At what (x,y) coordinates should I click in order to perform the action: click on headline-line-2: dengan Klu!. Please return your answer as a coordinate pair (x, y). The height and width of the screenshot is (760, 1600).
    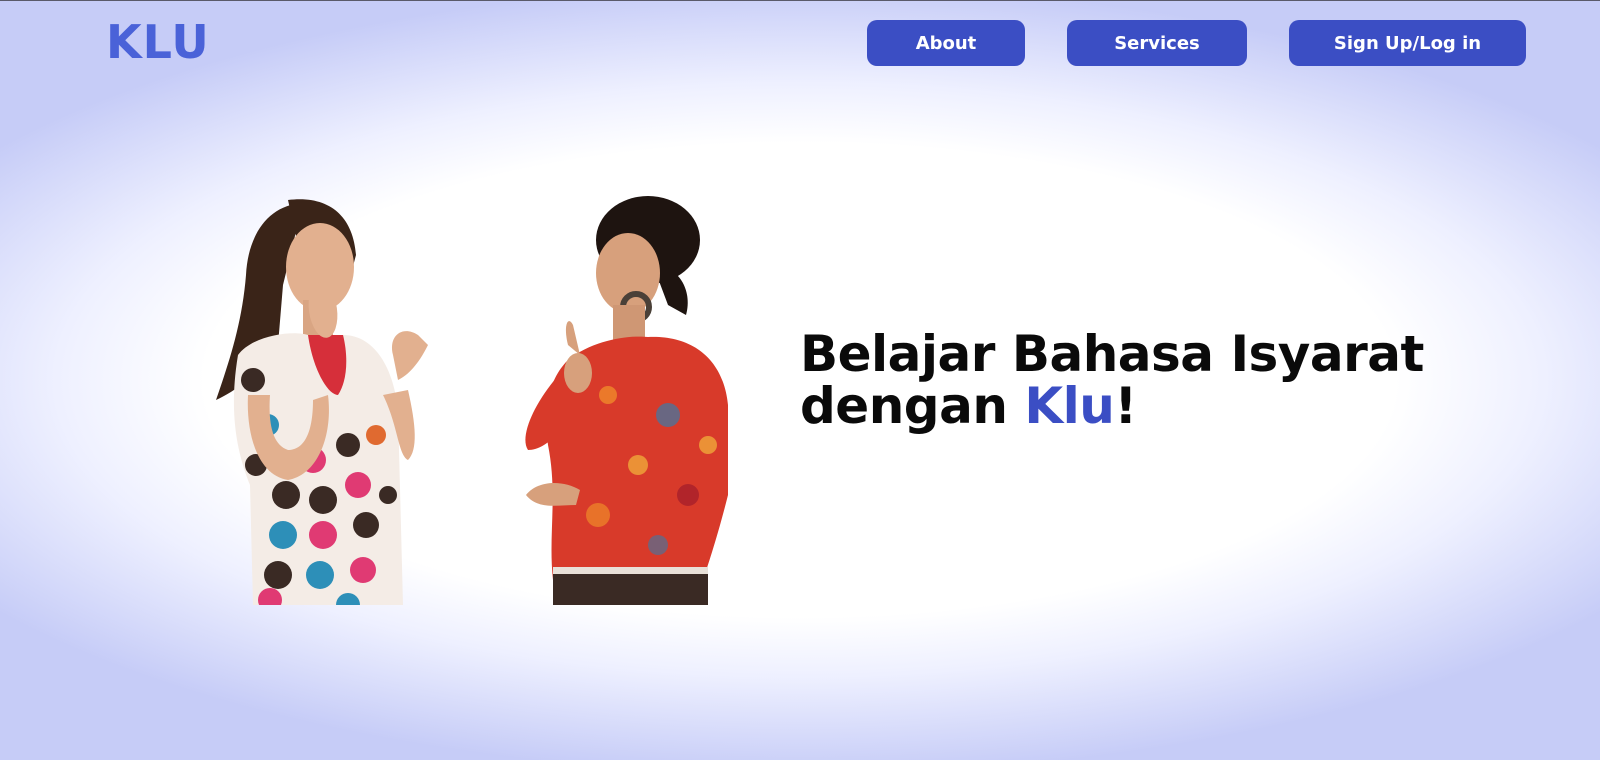
    Looking at the image, I should click on (1112, 406).